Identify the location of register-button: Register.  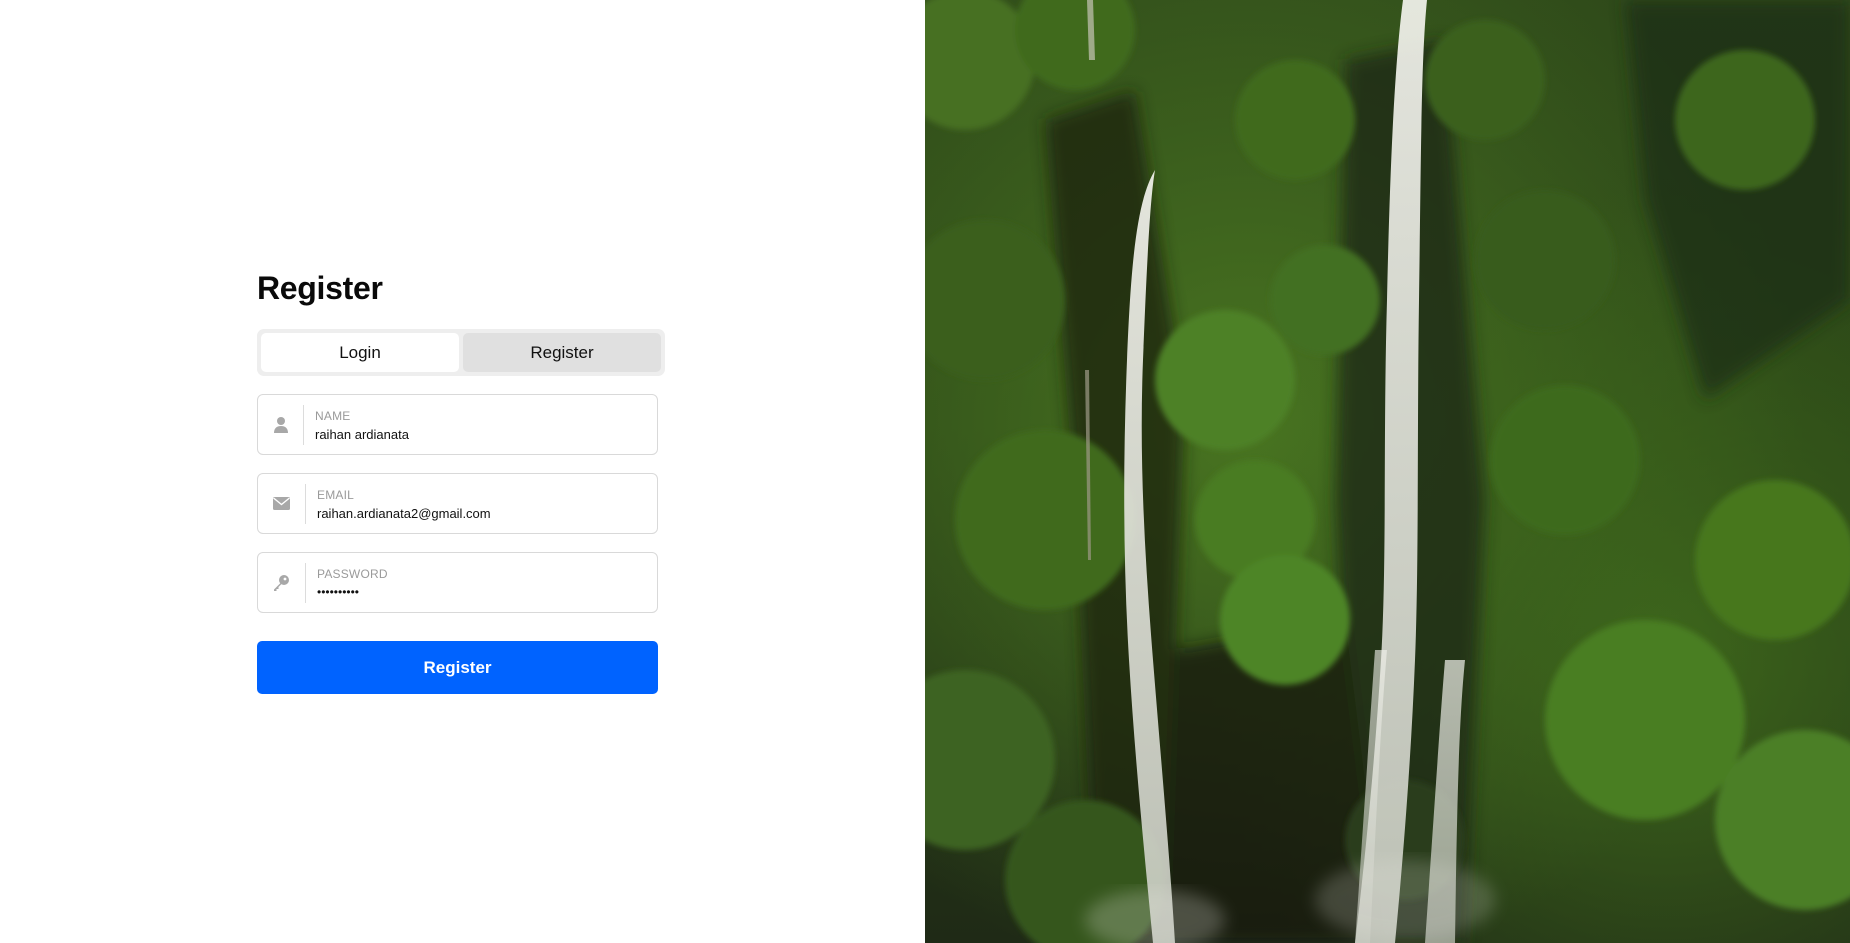
(457, 667).